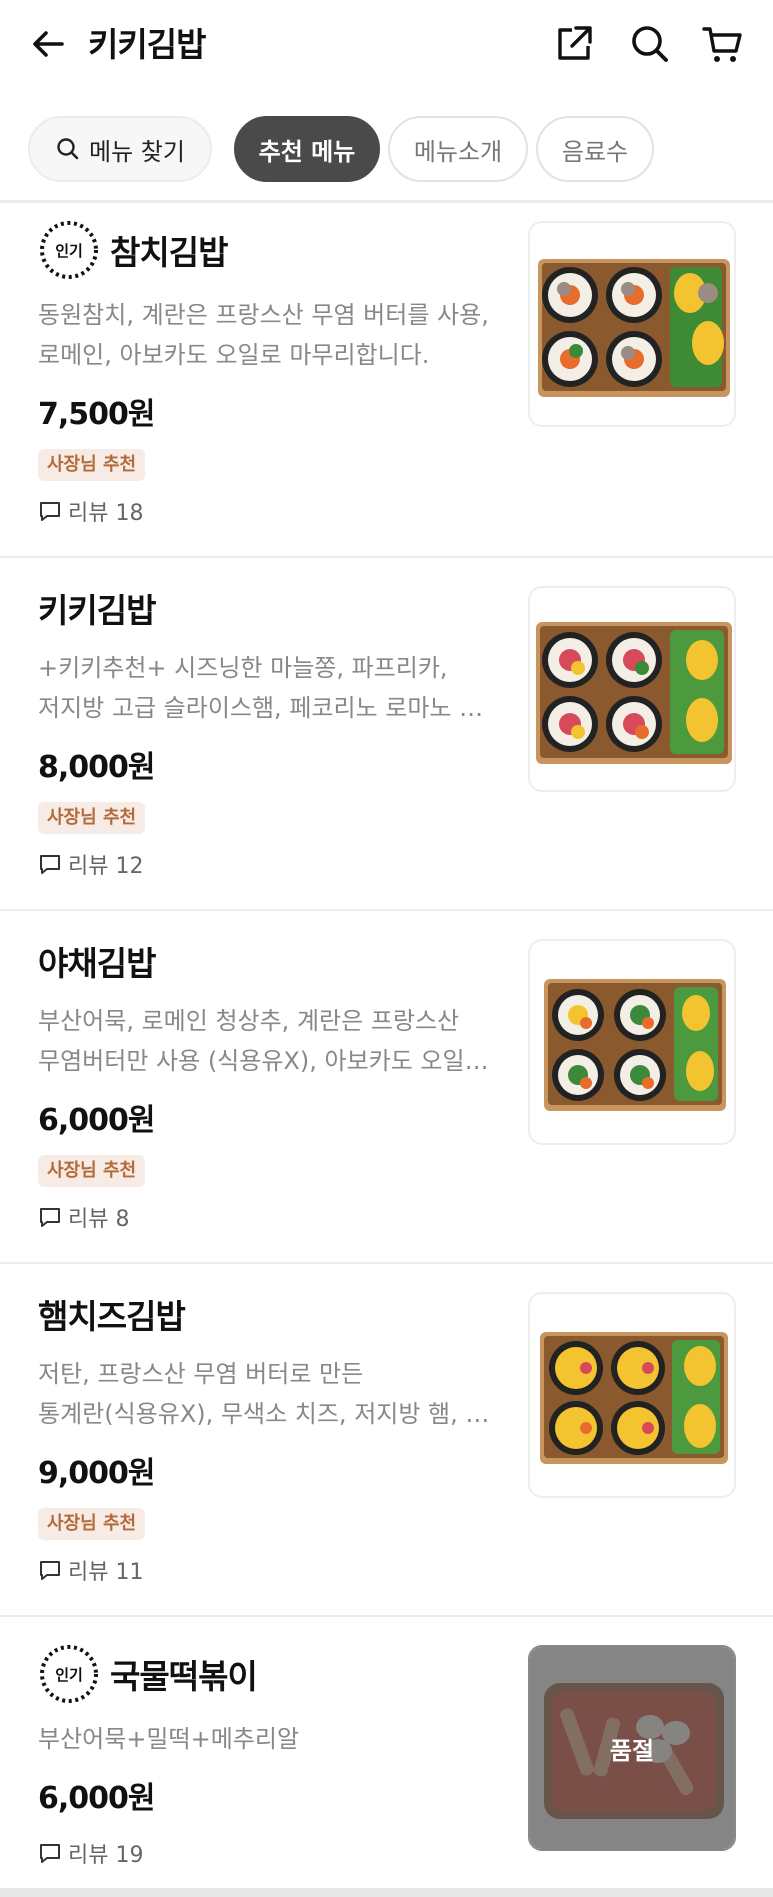 The image size is (773, 1897). What do you see at coordinates (595, 149) in the screenshot?
I see `tab-drinks: 음료수` at bounding box center [595, 149].